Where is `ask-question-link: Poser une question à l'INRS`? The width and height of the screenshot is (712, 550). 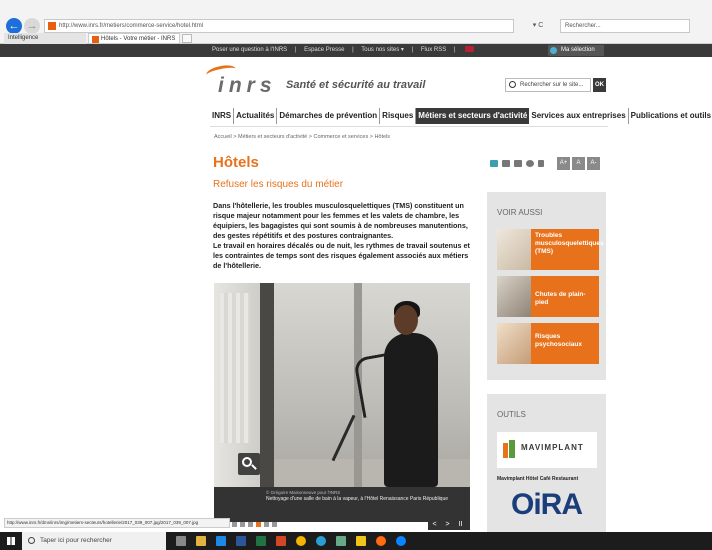 ask-question-link: Poser une question à l'INRS is located at coordinates (249, 50).